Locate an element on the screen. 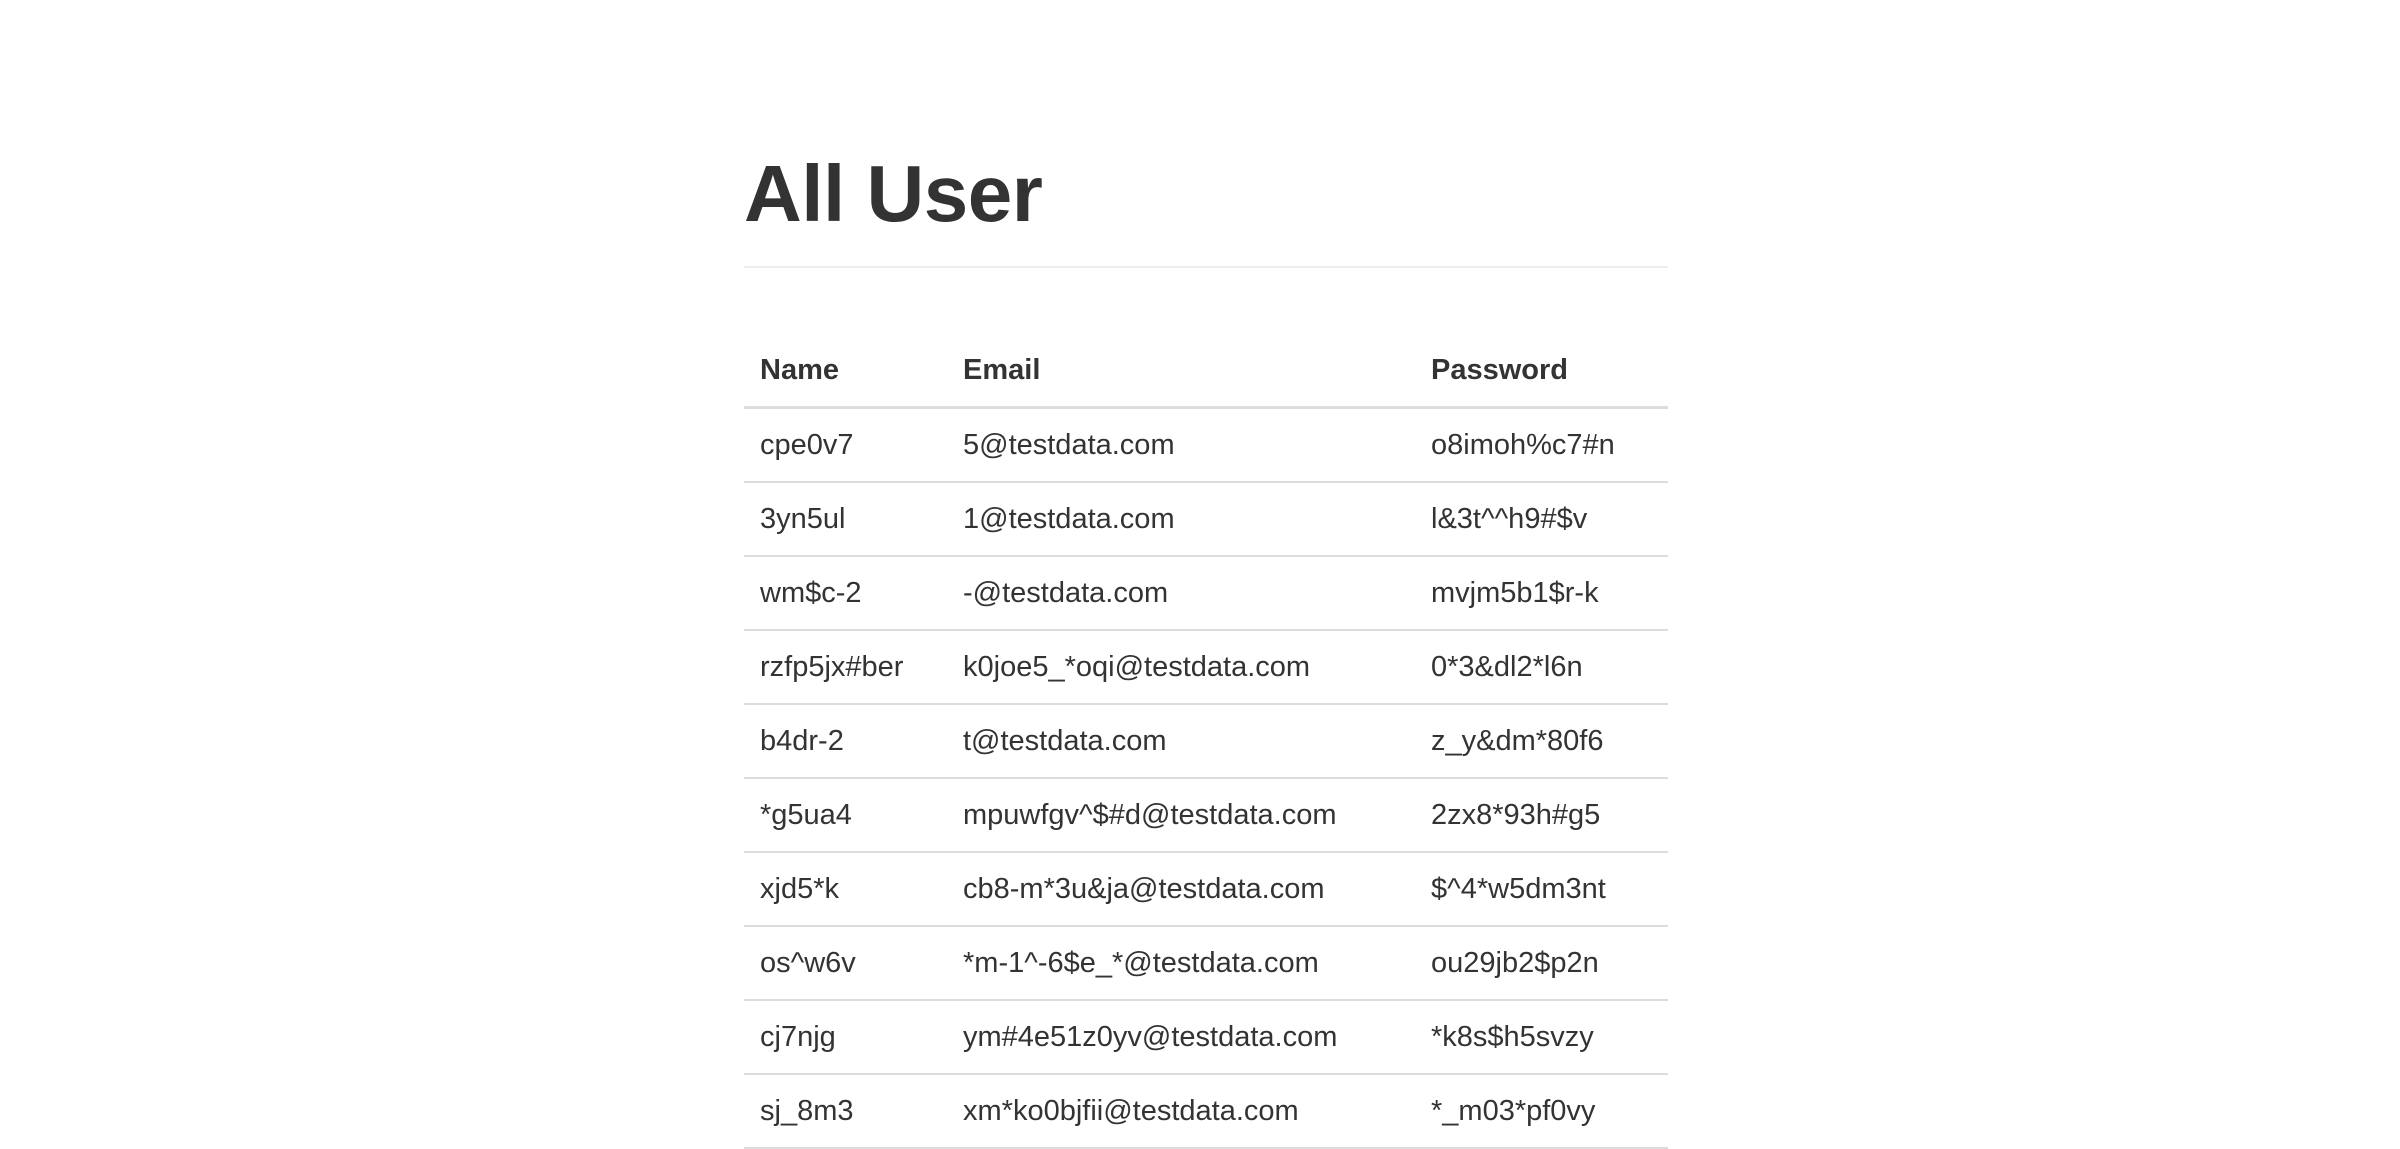  cell-password: *k8s$h5svzy is located at coordinates (1541, 1037).